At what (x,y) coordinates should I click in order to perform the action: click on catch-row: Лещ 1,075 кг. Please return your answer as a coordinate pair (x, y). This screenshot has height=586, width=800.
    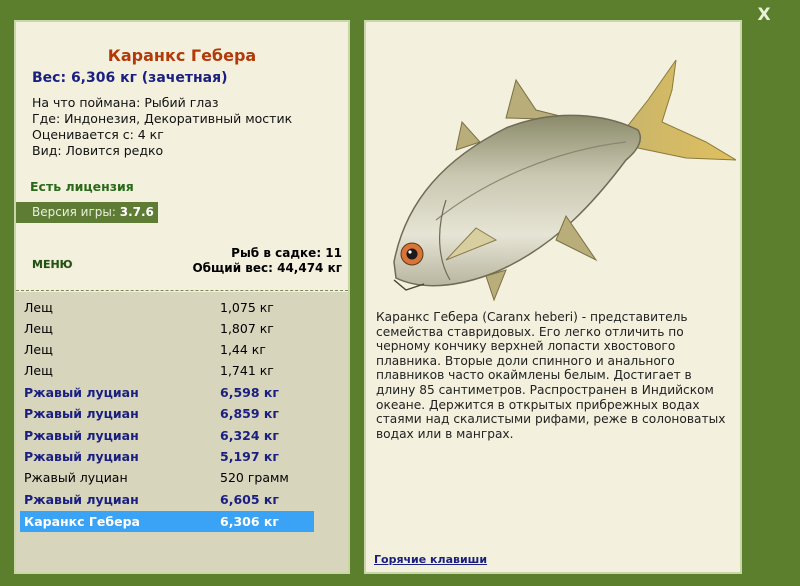
    Looking at the image, I should click on (167, 307).